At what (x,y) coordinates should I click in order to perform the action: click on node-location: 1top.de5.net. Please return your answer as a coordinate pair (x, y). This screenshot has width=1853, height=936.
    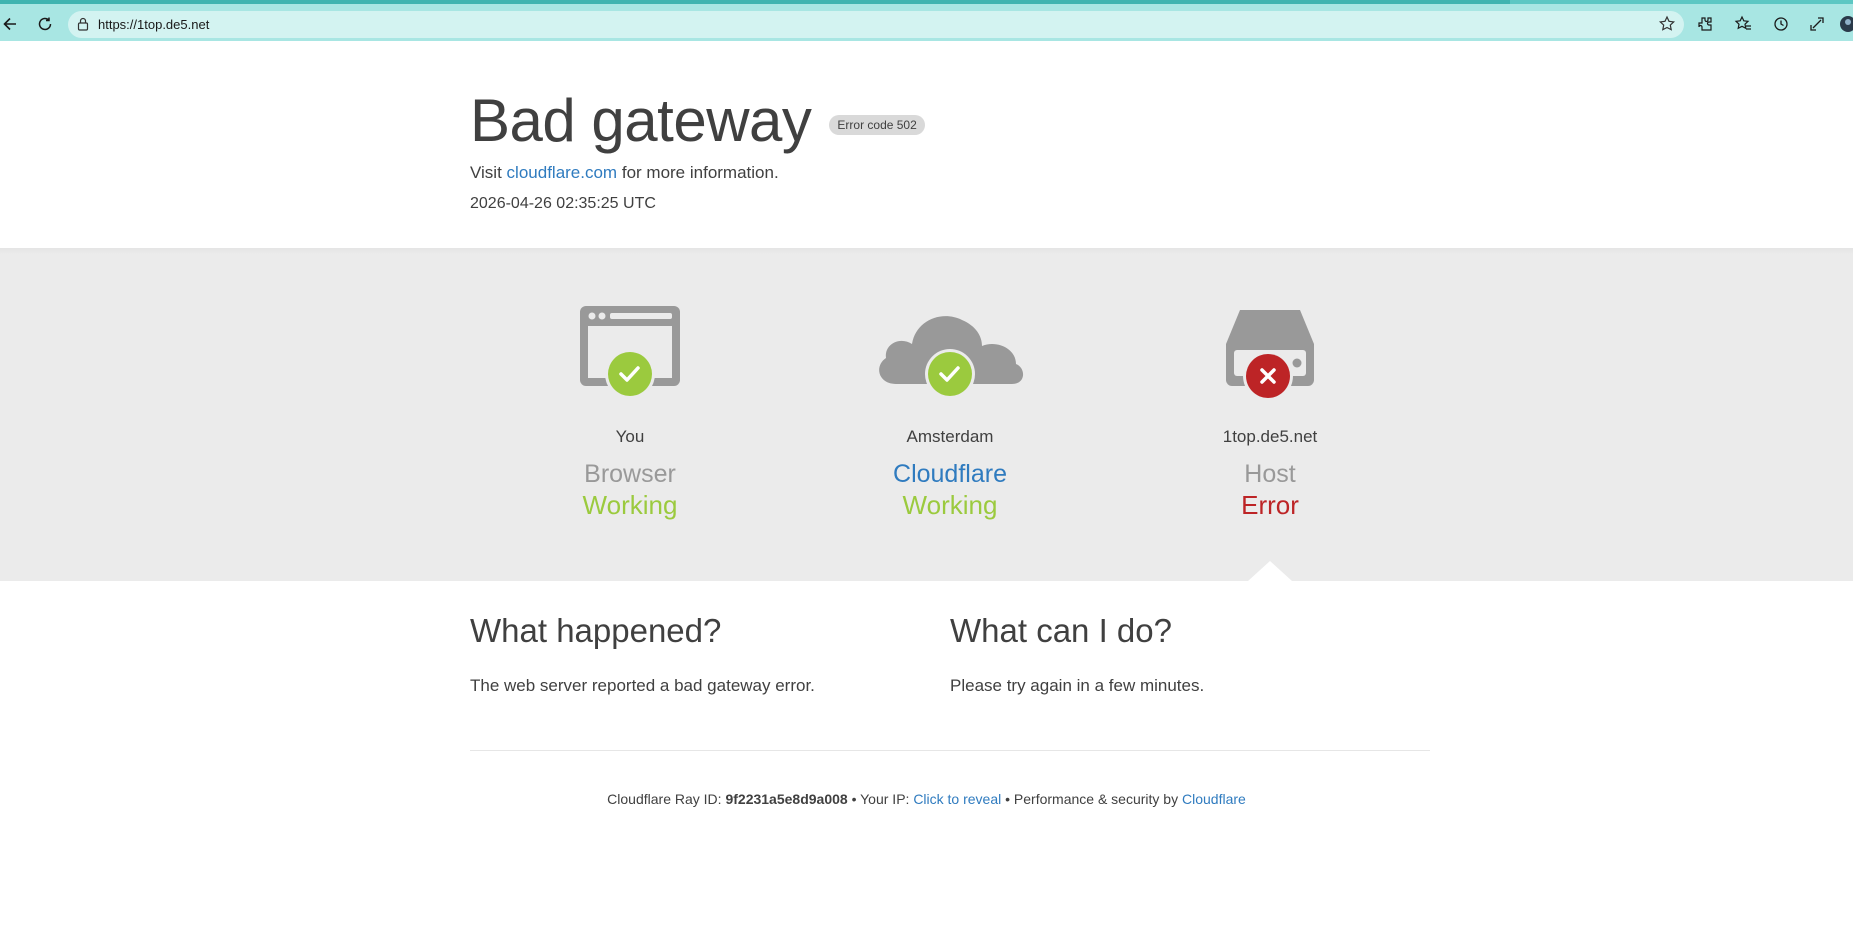
    Looking at the image, I should click on (1270, 436).